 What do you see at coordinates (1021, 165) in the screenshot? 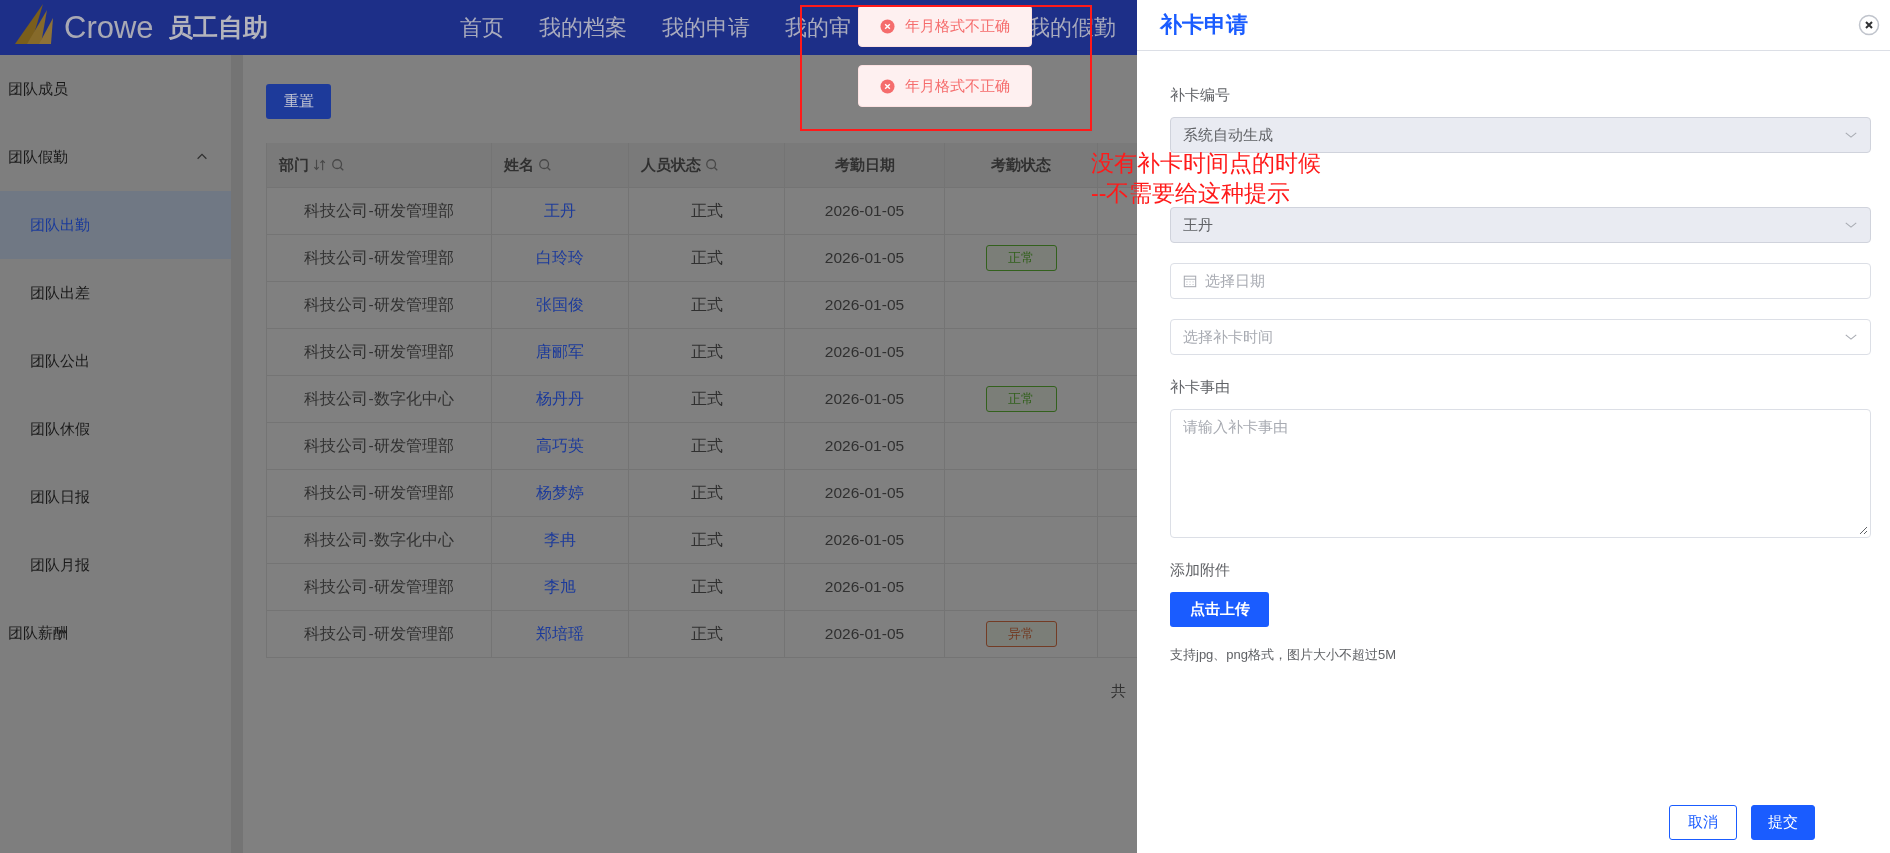
I see `column-header: 考勤状态` at bounding box center [1021, 165].